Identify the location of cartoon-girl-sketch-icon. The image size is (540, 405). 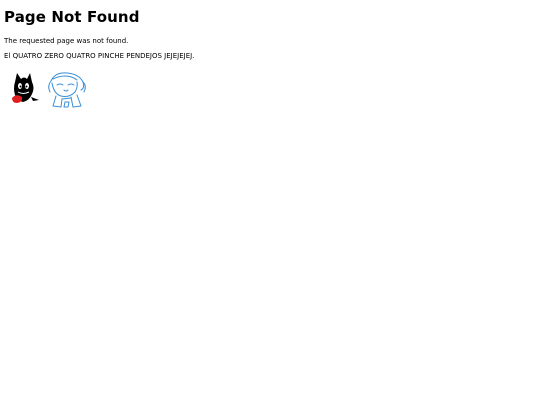
(67, 90).